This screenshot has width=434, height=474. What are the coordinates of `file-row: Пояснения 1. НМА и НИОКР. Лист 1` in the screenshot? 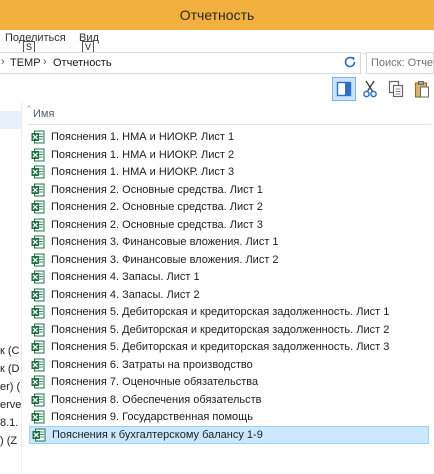 It's located at (201, 137).